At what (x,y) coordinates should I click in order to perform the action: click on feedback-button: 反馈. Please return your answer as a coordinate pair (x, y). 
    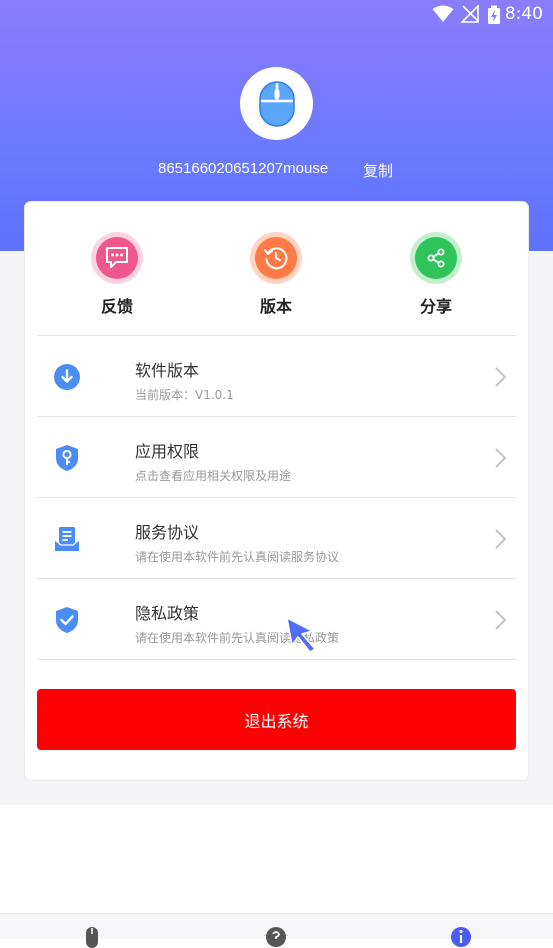
    Looking at the image, I should click on (117, 274).